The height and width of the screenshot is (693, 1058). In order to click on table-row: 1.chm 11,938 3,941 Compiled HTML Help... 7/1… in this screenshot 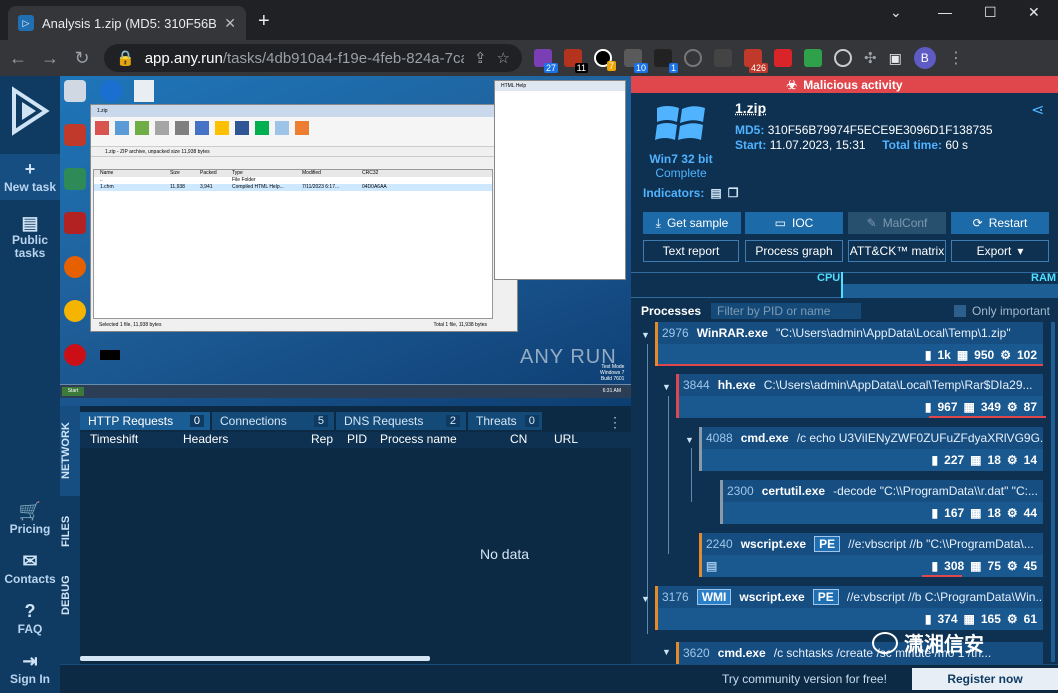, I will do `click(293, 187)`.